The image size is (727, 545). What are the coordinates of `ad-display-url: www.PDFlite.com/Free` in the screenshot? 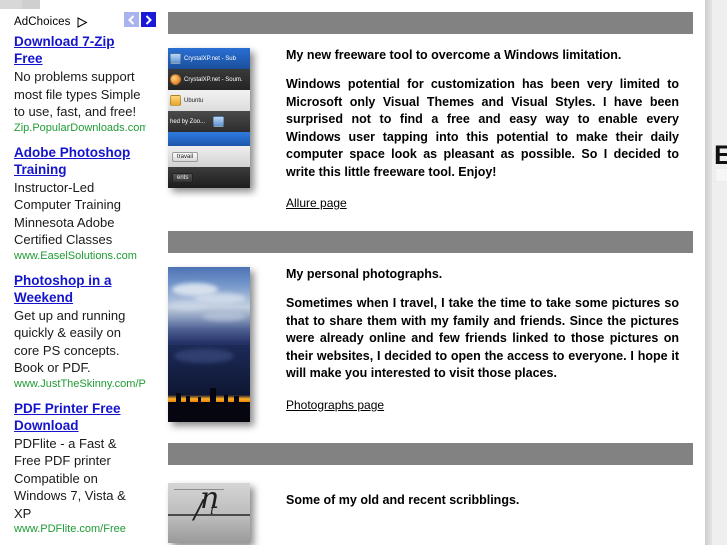 It's located at (70, 529).